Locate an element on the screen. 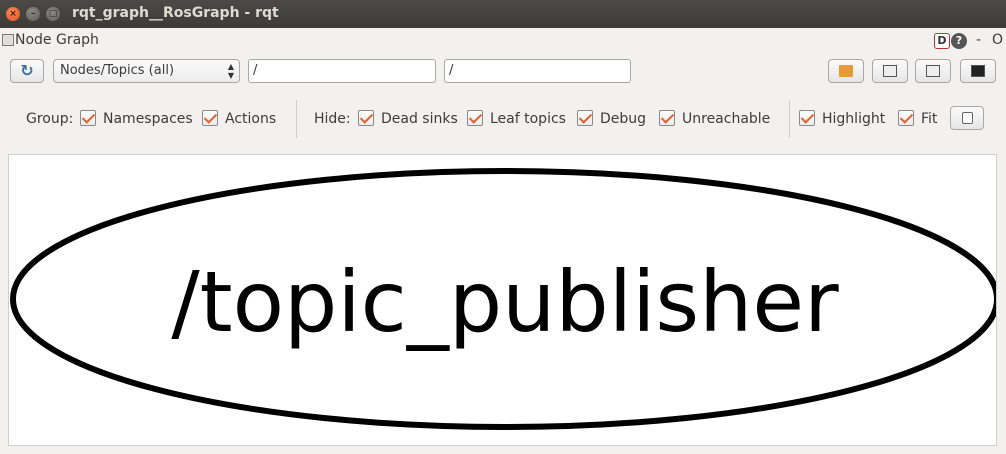 The width and height of the screenshot is (1006, 454). plugin-icon is located at coordinates (8, 40).